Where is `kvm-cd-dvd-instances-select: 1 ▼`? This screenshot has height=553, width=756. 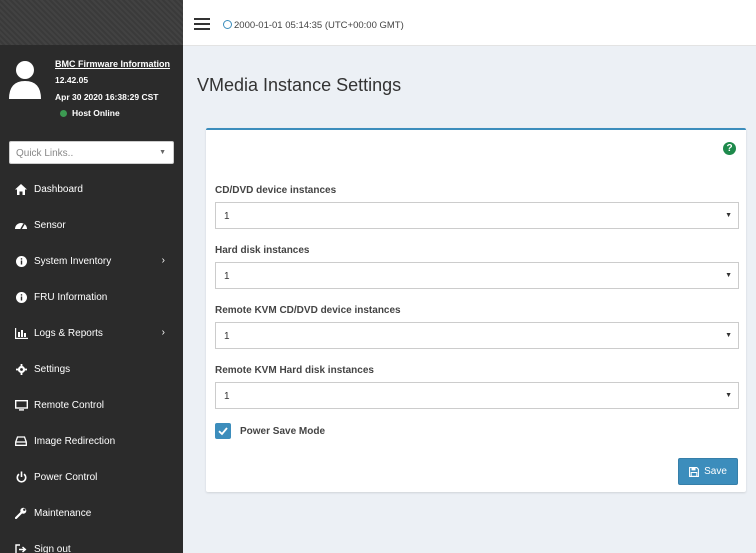 kvm-cd-dvd-instances-select: 1 ▼ is located at coordinates (477, 335).